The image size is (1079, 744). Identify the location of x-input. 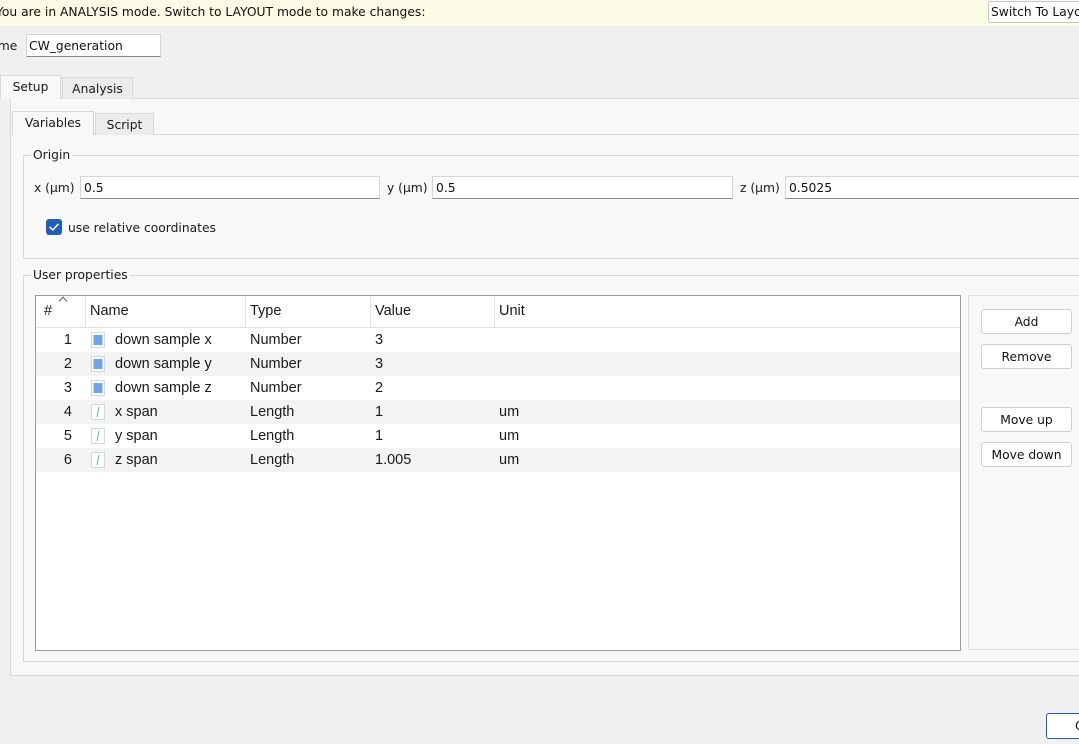
(230, 187).